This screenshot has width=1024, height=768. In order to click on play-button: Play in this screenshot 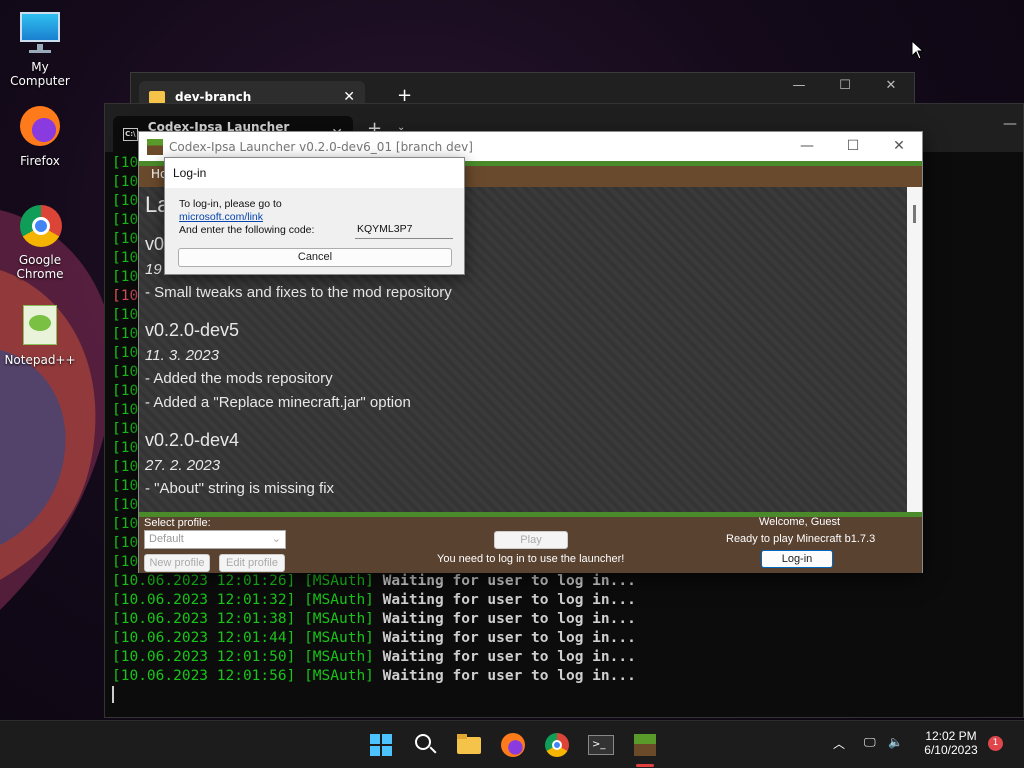, I will do `click(531, 540)`.